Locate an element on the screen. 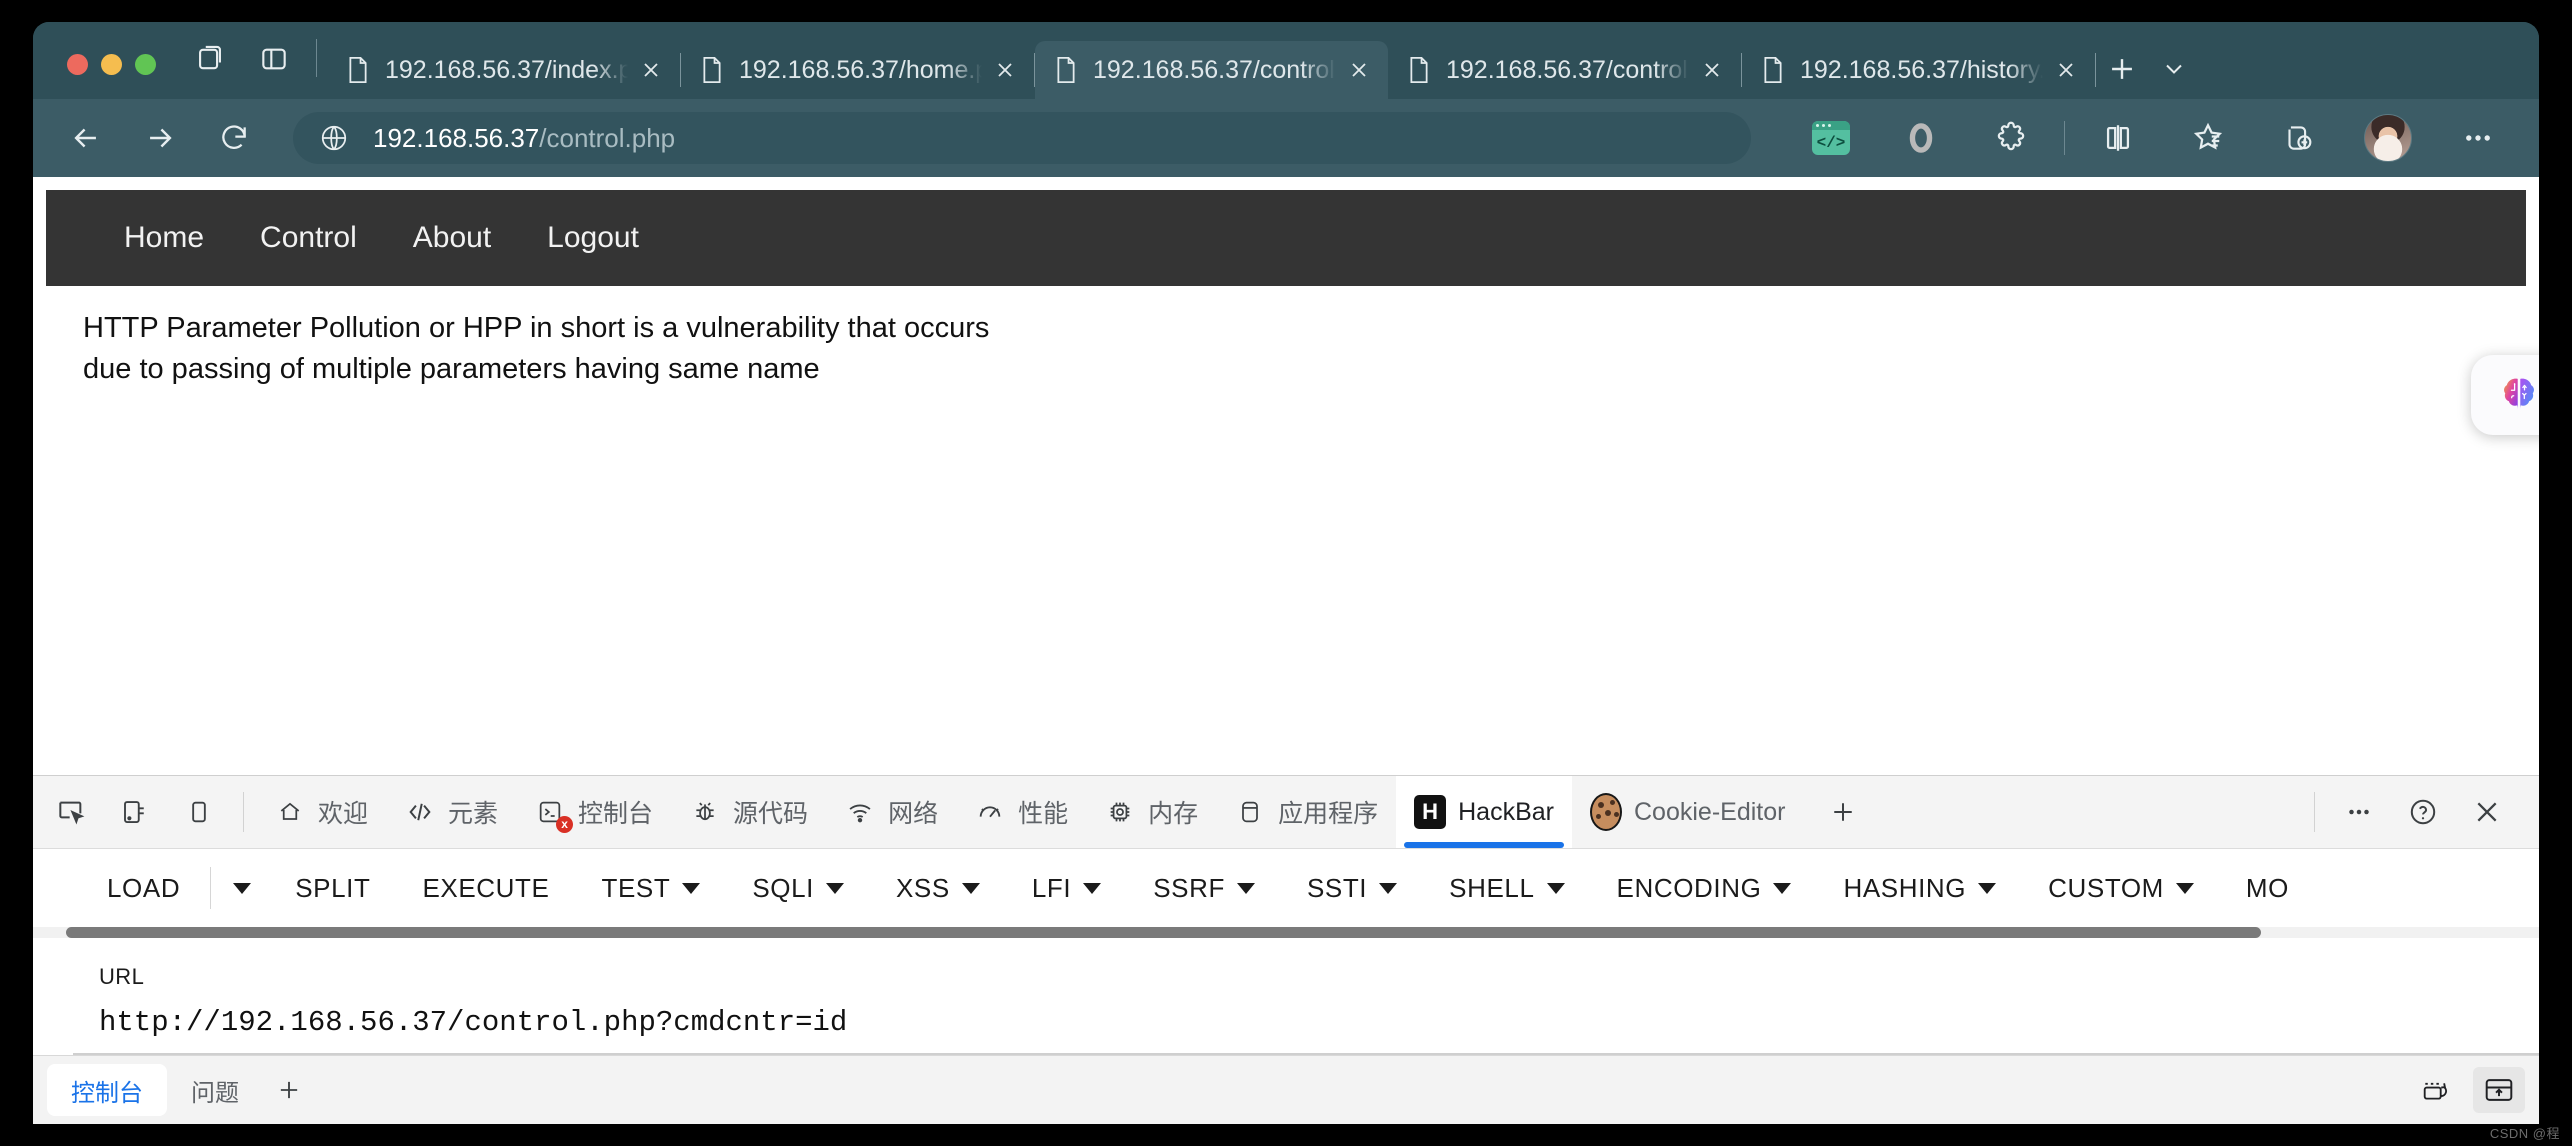 The width and height of the screenshot is (2572, 1146). devtools-tab-hackbar: H HackBar is located at coordinates (1484, 812).